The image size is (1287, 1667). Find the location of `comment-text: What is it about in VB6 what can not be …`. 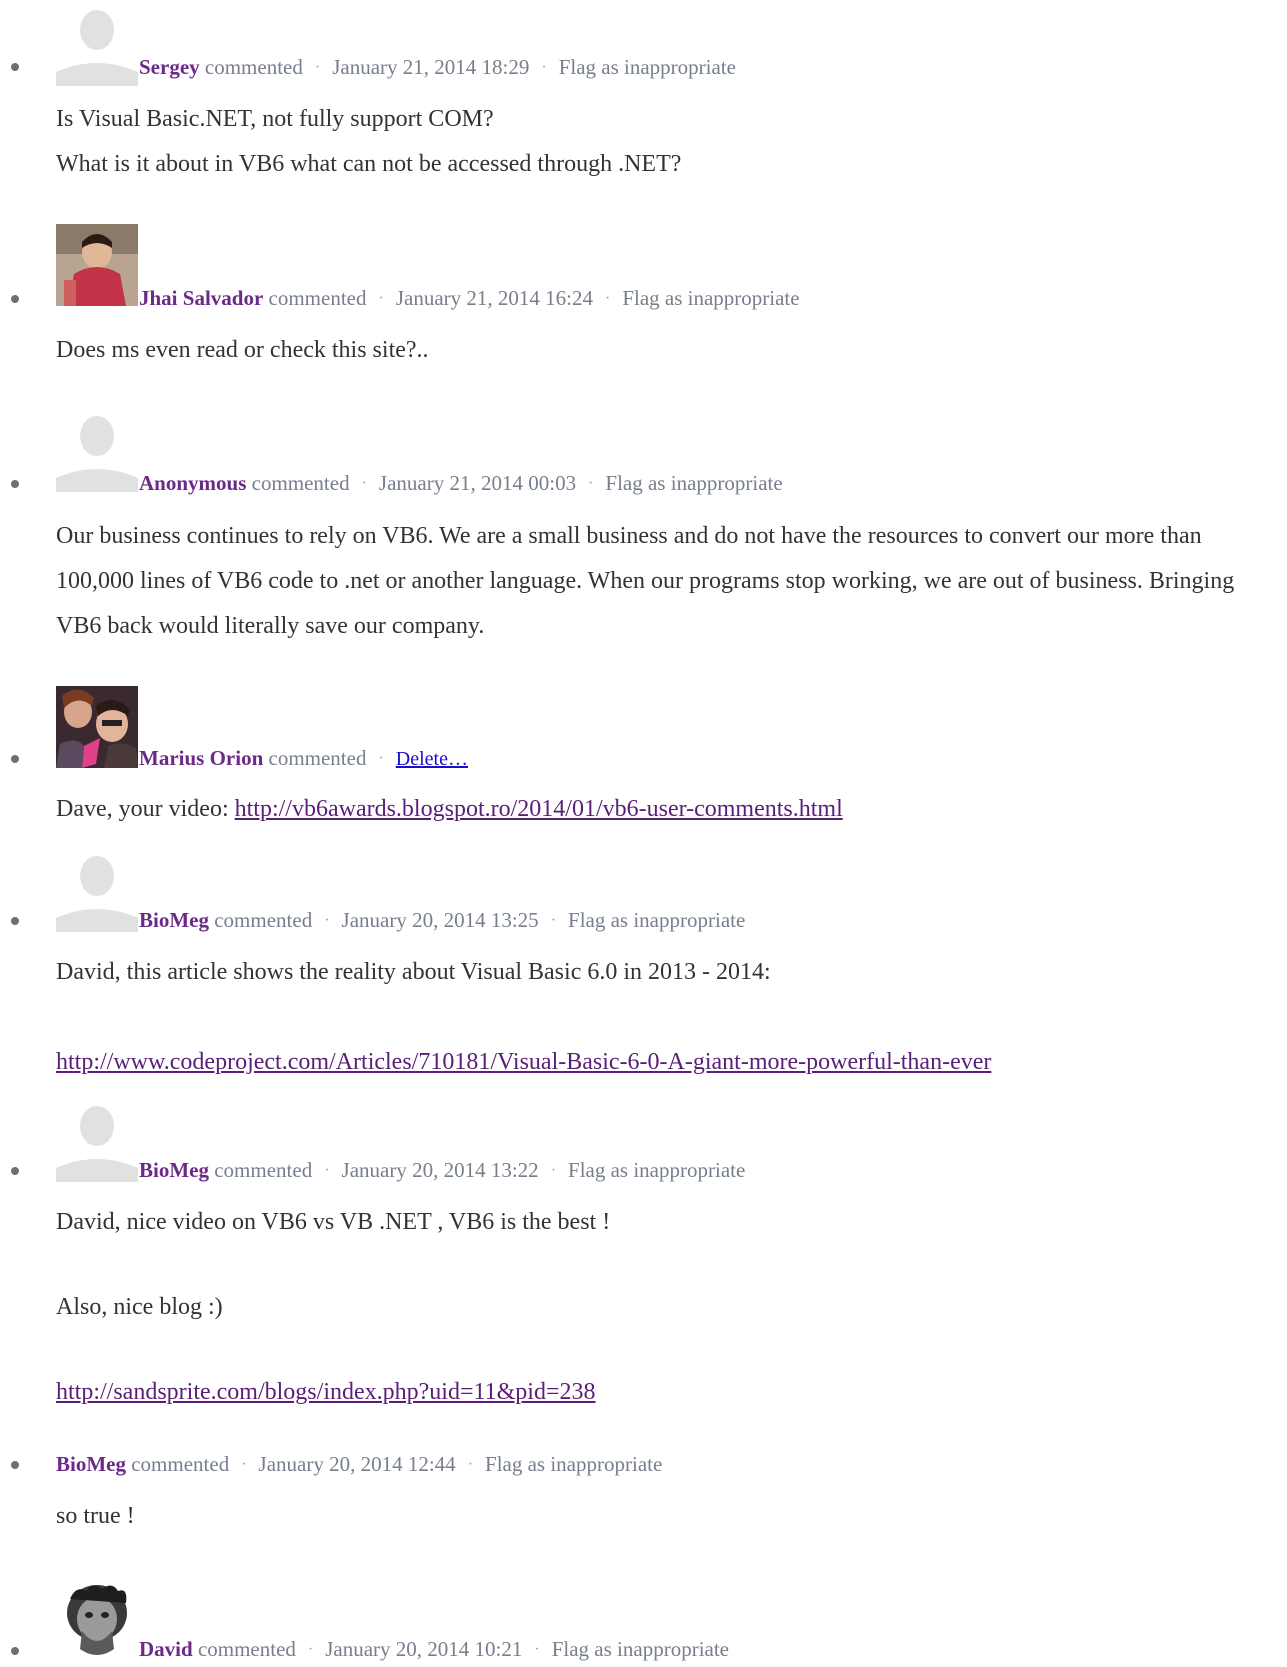

comment-text: What is it about in VB6 what can not be … is located at coordinates (369, 164).